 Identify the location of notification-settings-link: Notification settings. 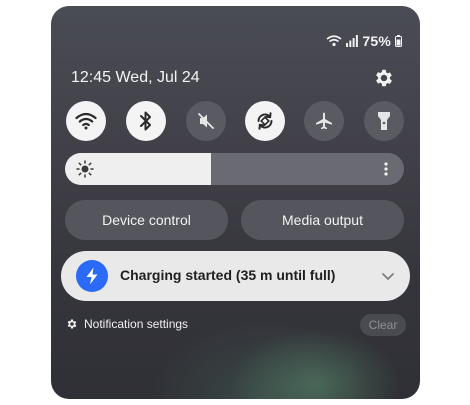
(127, 324).